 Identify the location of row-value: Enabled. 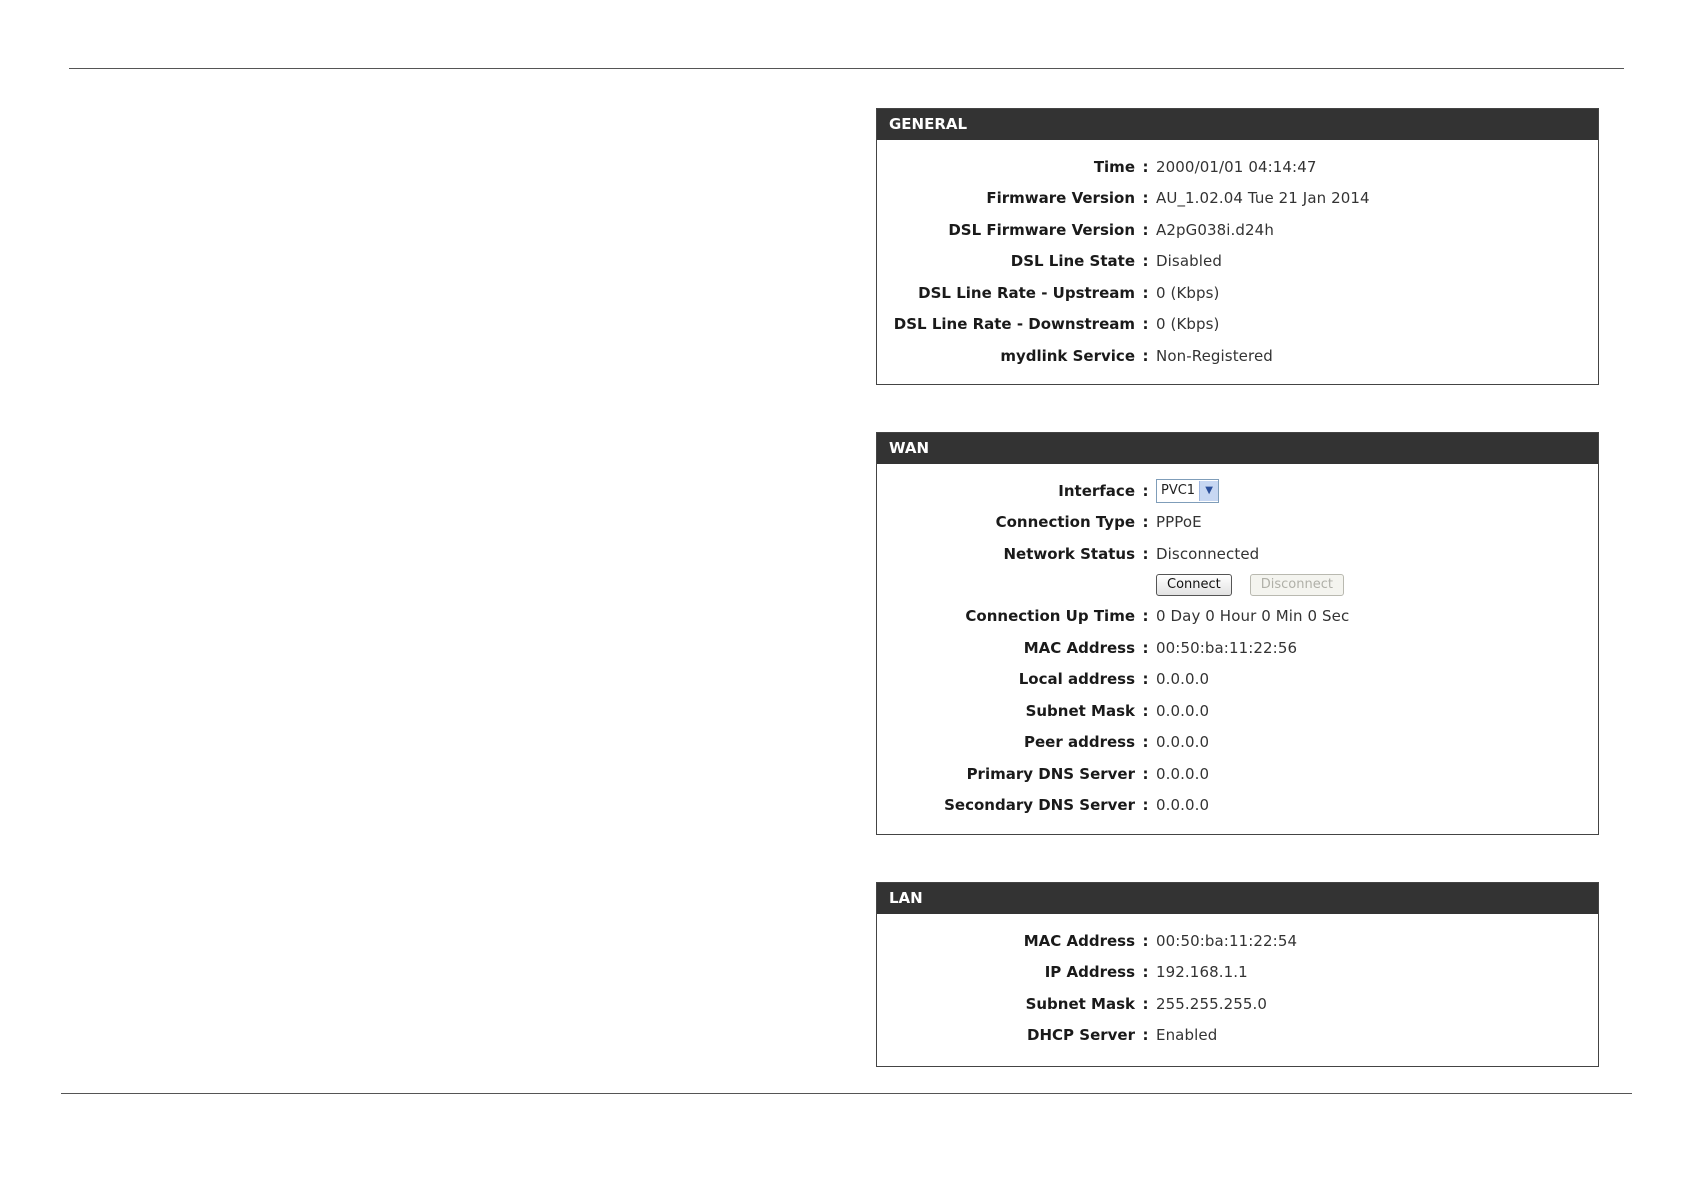
(1187, 1035).